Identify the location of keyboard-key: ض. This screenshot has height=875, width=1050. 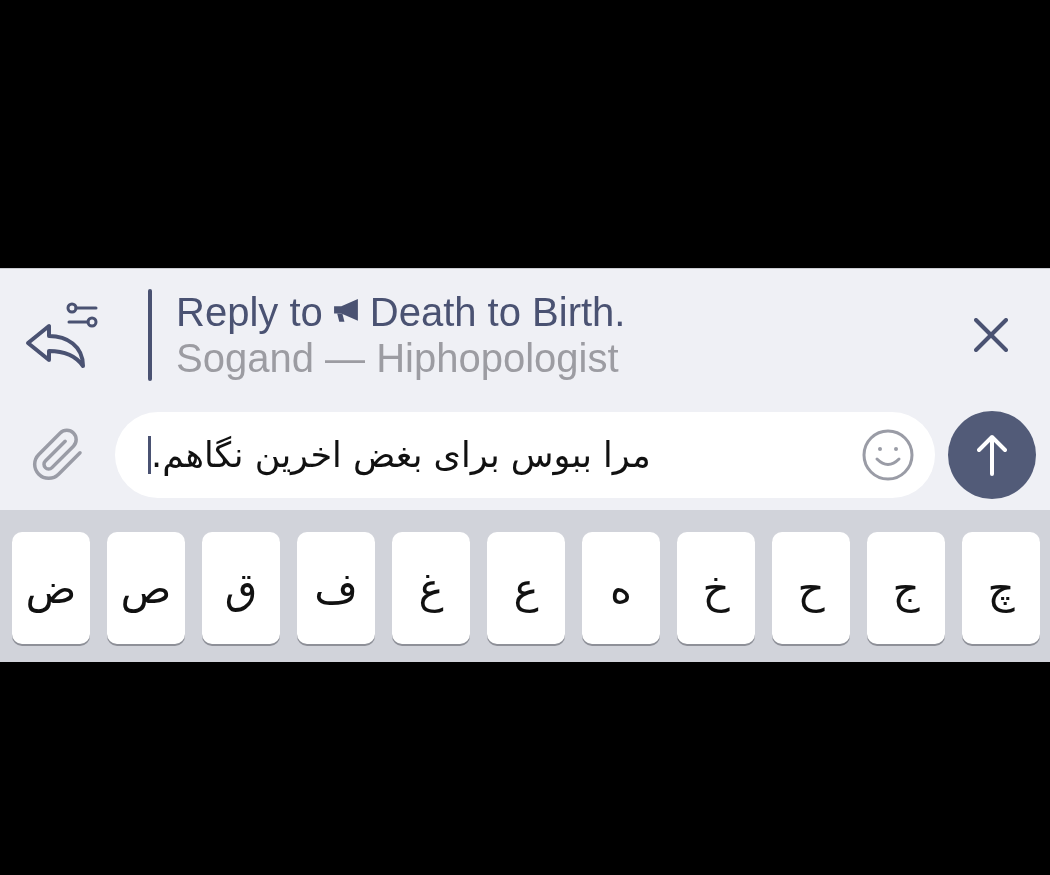
(51, 588).